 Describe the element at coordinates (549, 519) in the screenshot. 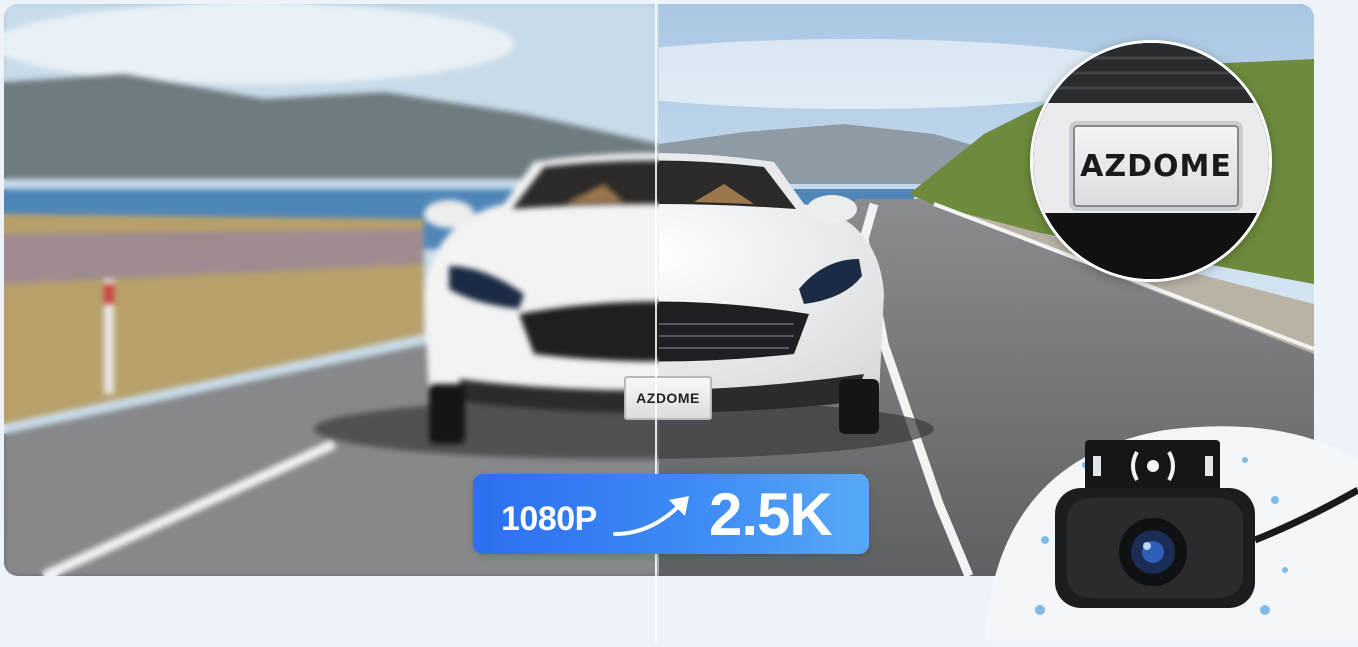

I see `resolution-from: 1080P` at that location.